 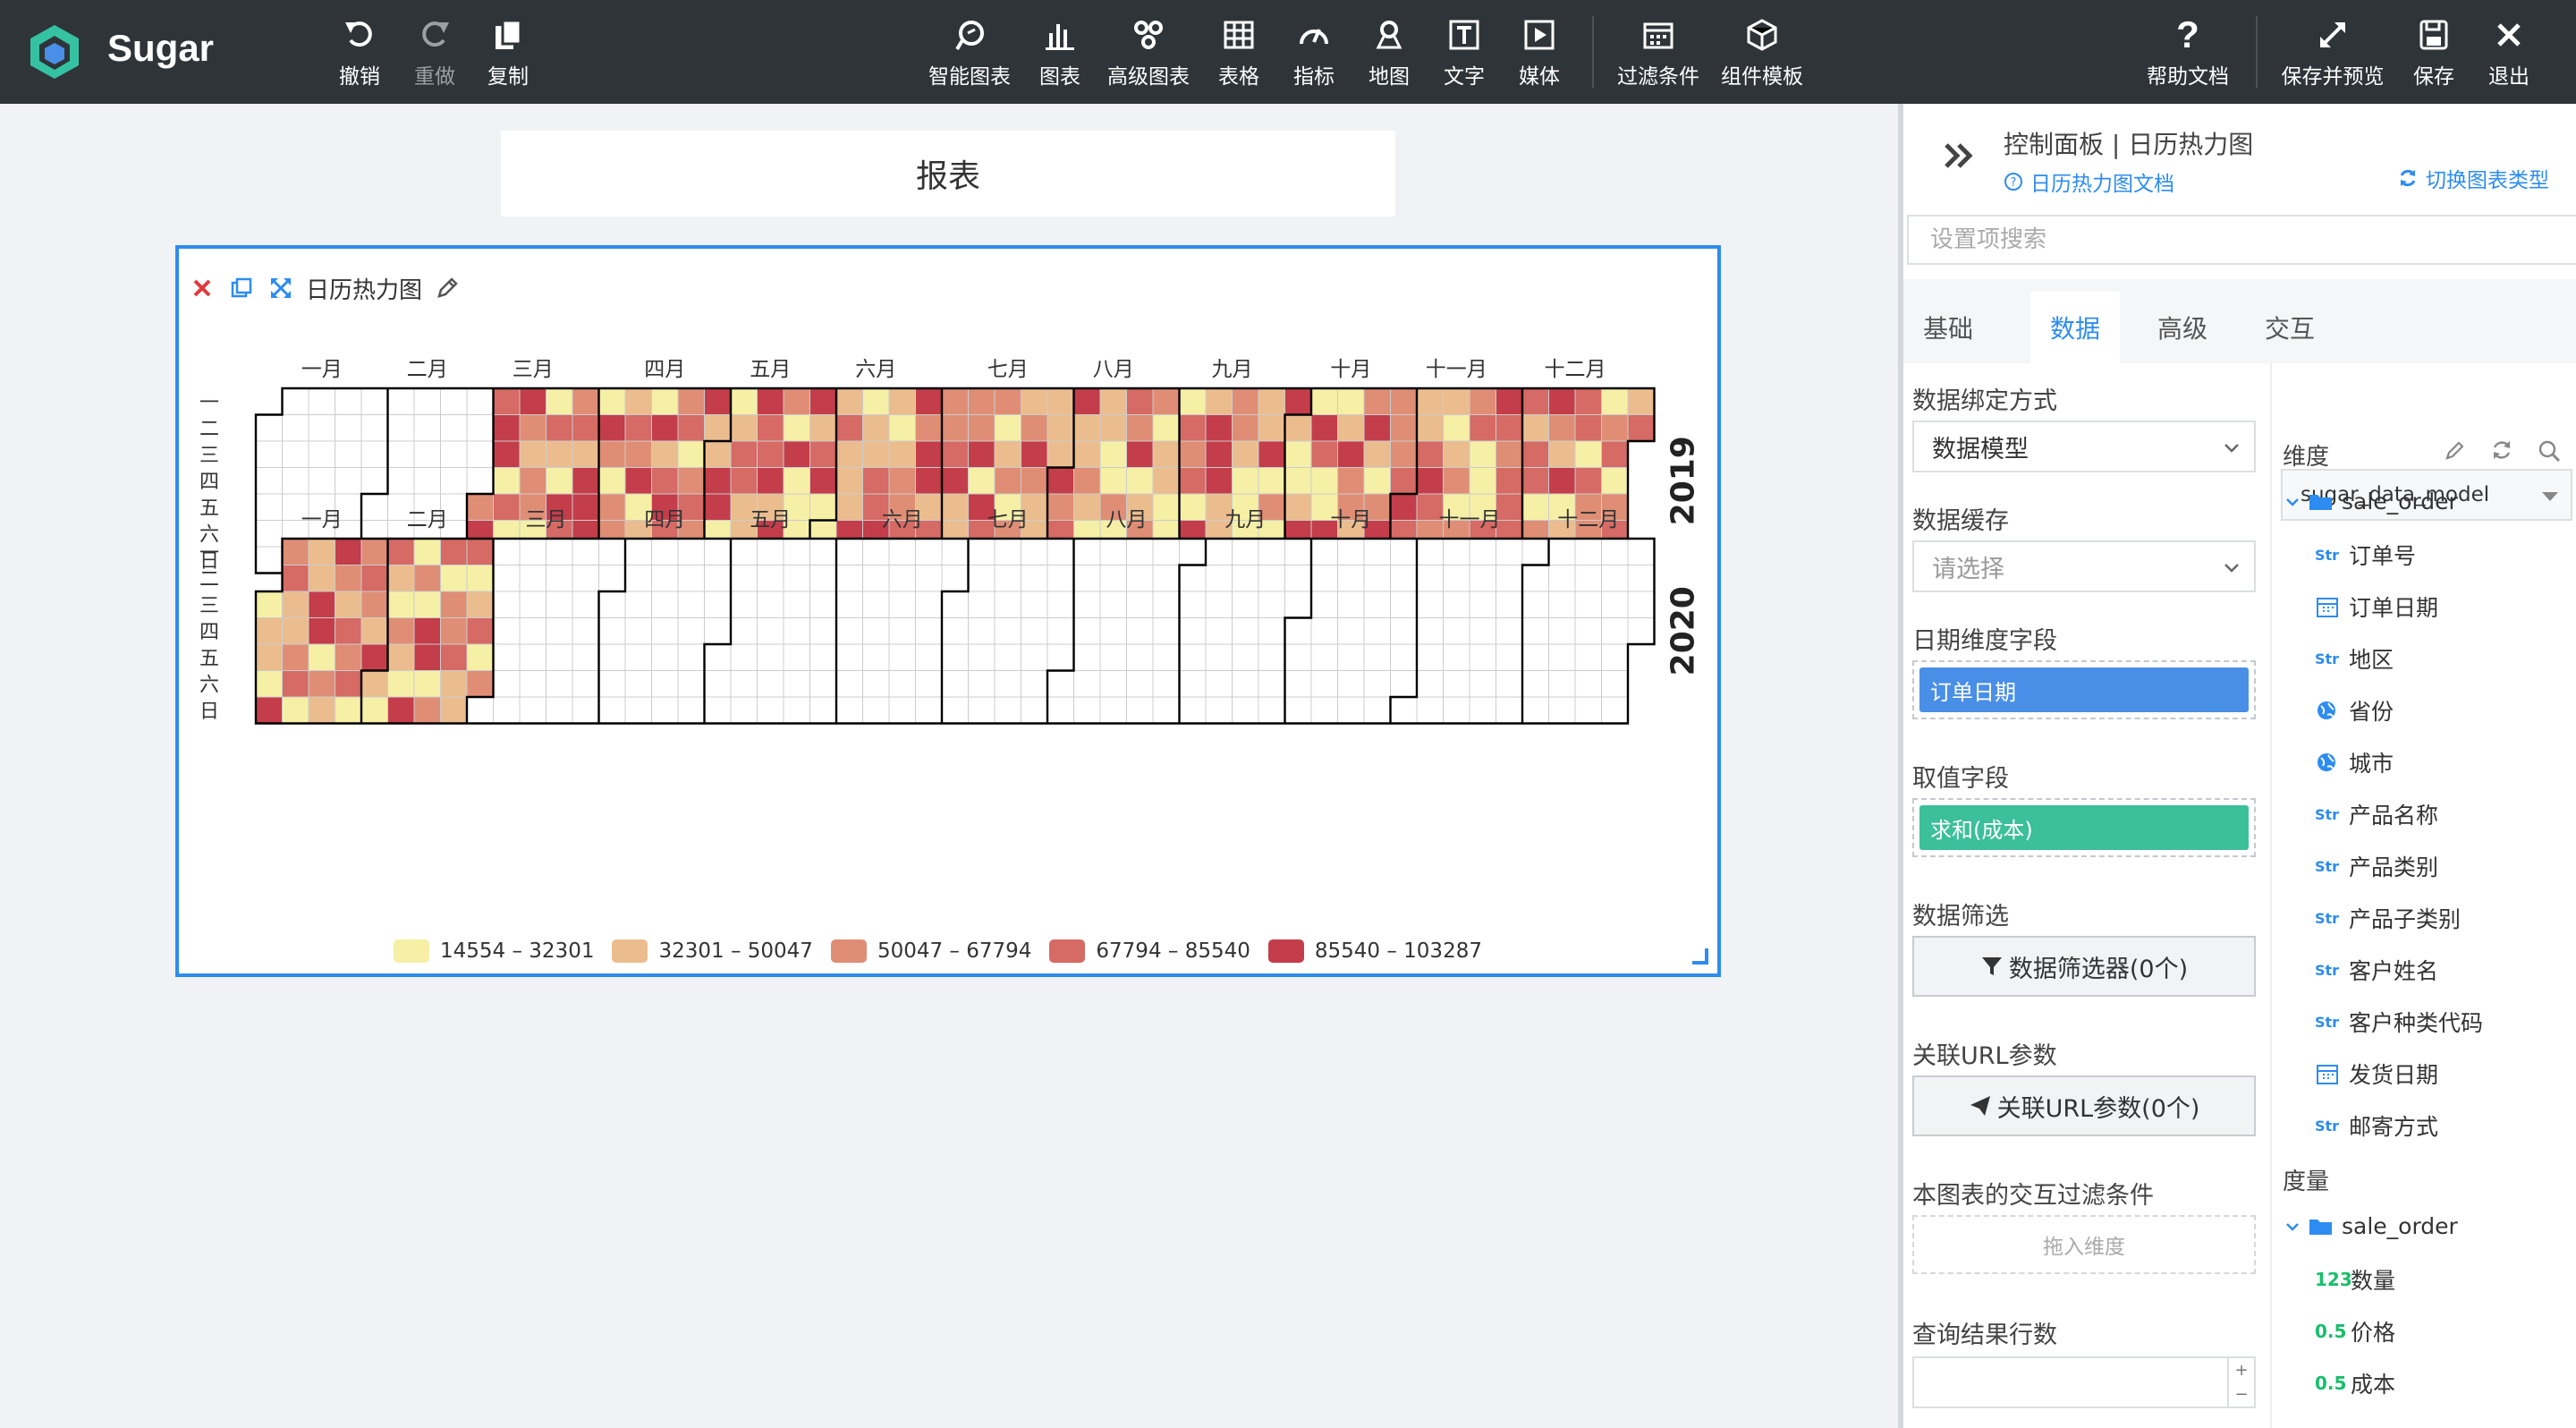 What do you see at coordinates (970, 52) in the screenshot?
I see `smart-chart-button: 智能图表` at bounding box center [970, 52].